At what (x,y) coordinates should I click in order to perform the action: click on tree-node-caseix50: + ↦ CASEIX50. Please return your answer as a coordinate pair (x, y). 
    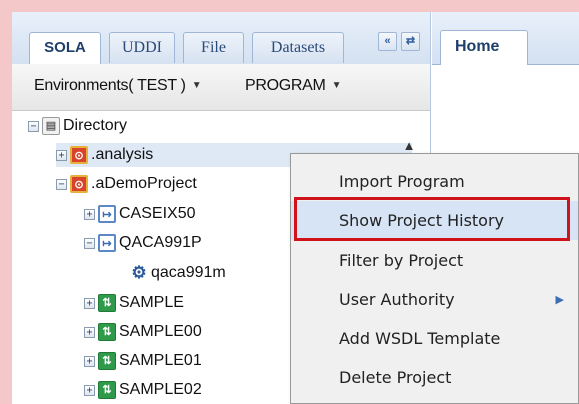
    Looking at the image, I should click on (139, 214).